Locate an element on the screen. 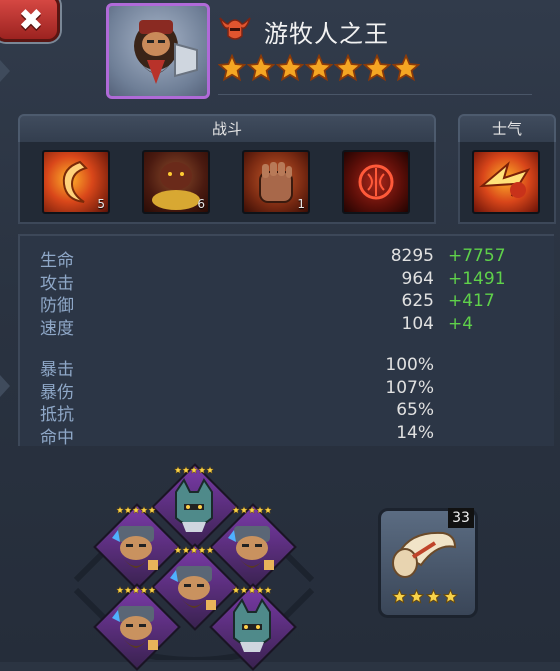  stat-value: 100% is located at coordinates (409, 365).